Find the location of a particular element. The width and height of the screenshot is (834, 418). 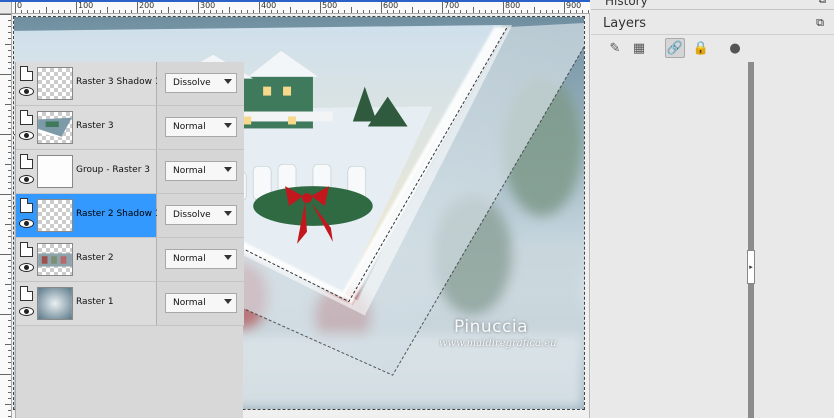

layer-row-main: Raster 2 Shadow 1 is located at coordinates (88, 215).